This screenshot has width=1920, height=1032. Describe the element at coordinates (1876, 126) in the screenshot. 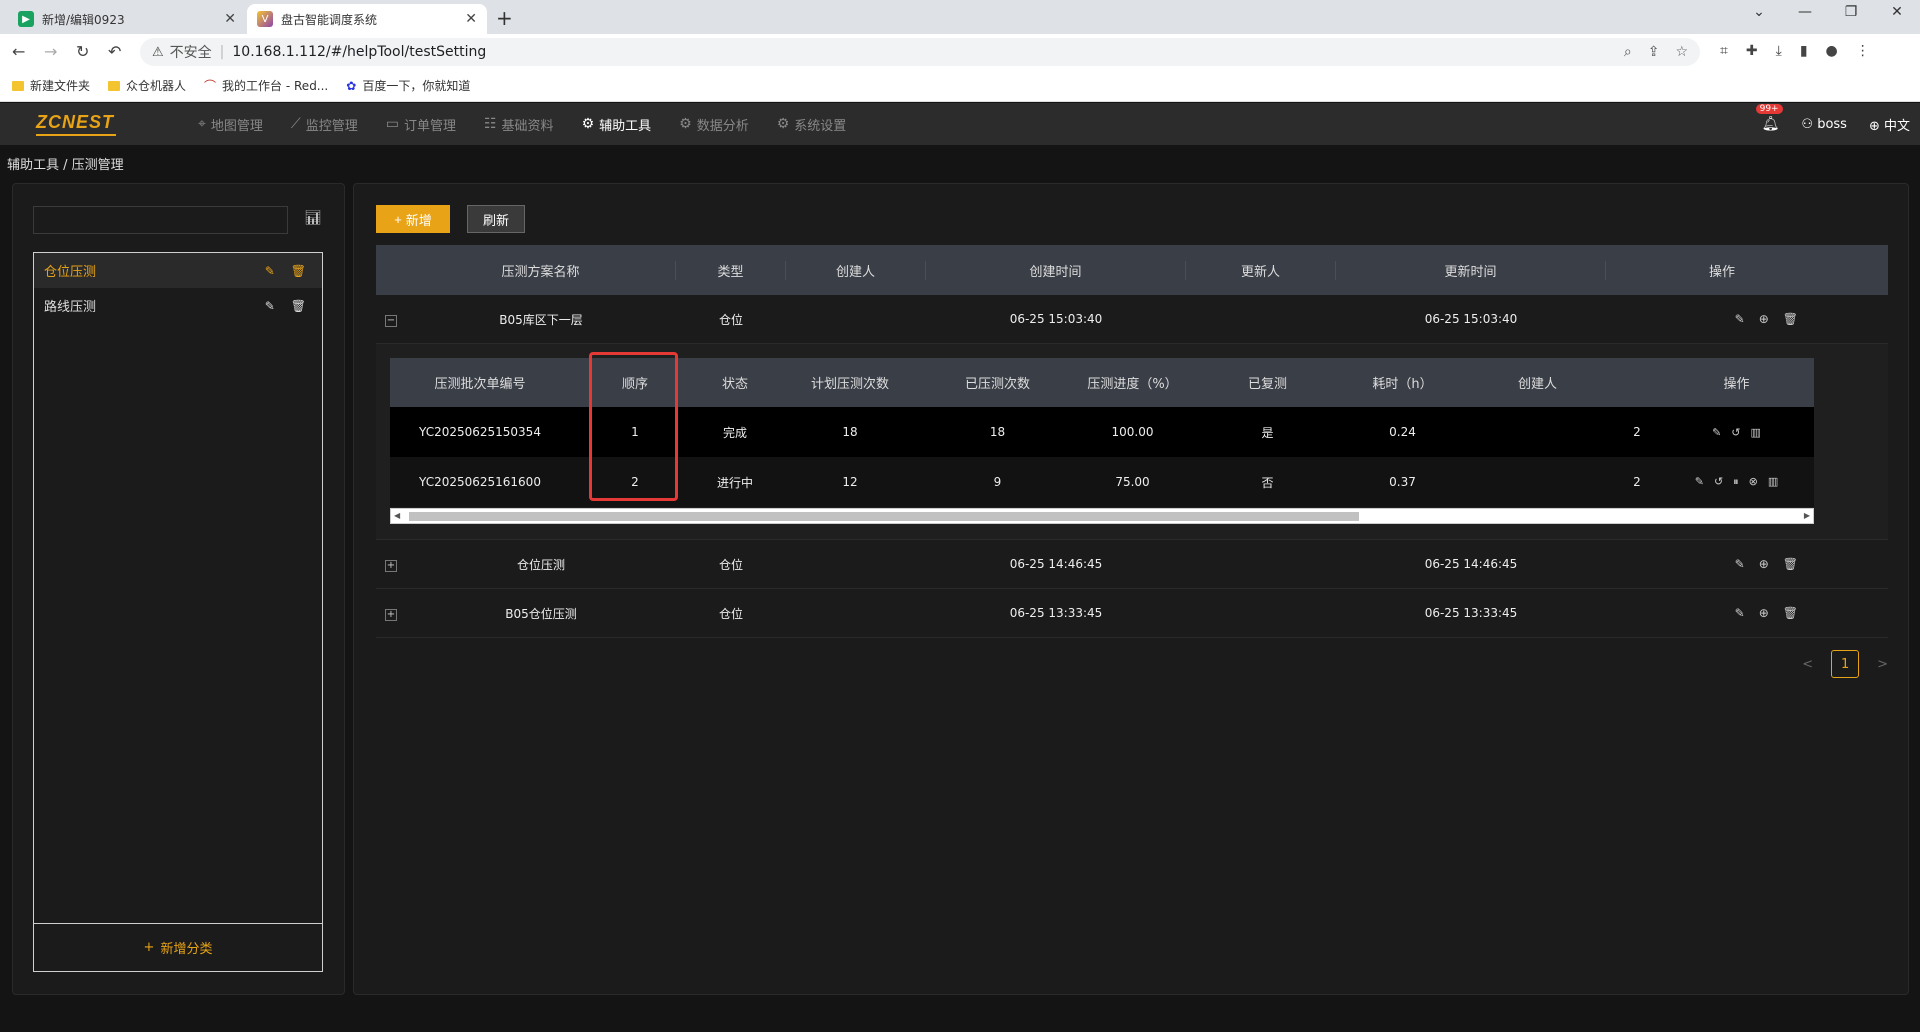

I see `globe-icon: ⊕` at that location.